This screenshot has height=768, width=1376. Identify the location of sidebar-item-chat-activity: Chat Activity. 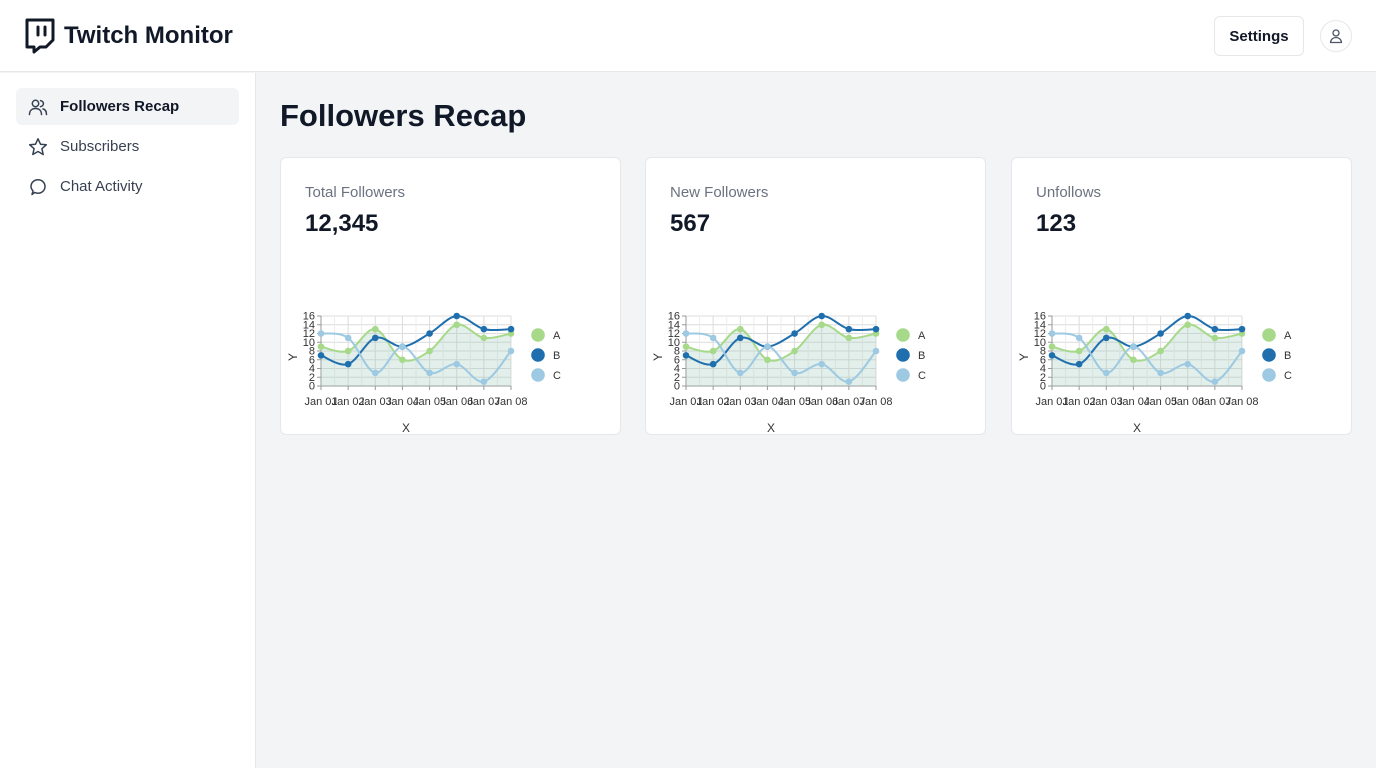
(127, 186).